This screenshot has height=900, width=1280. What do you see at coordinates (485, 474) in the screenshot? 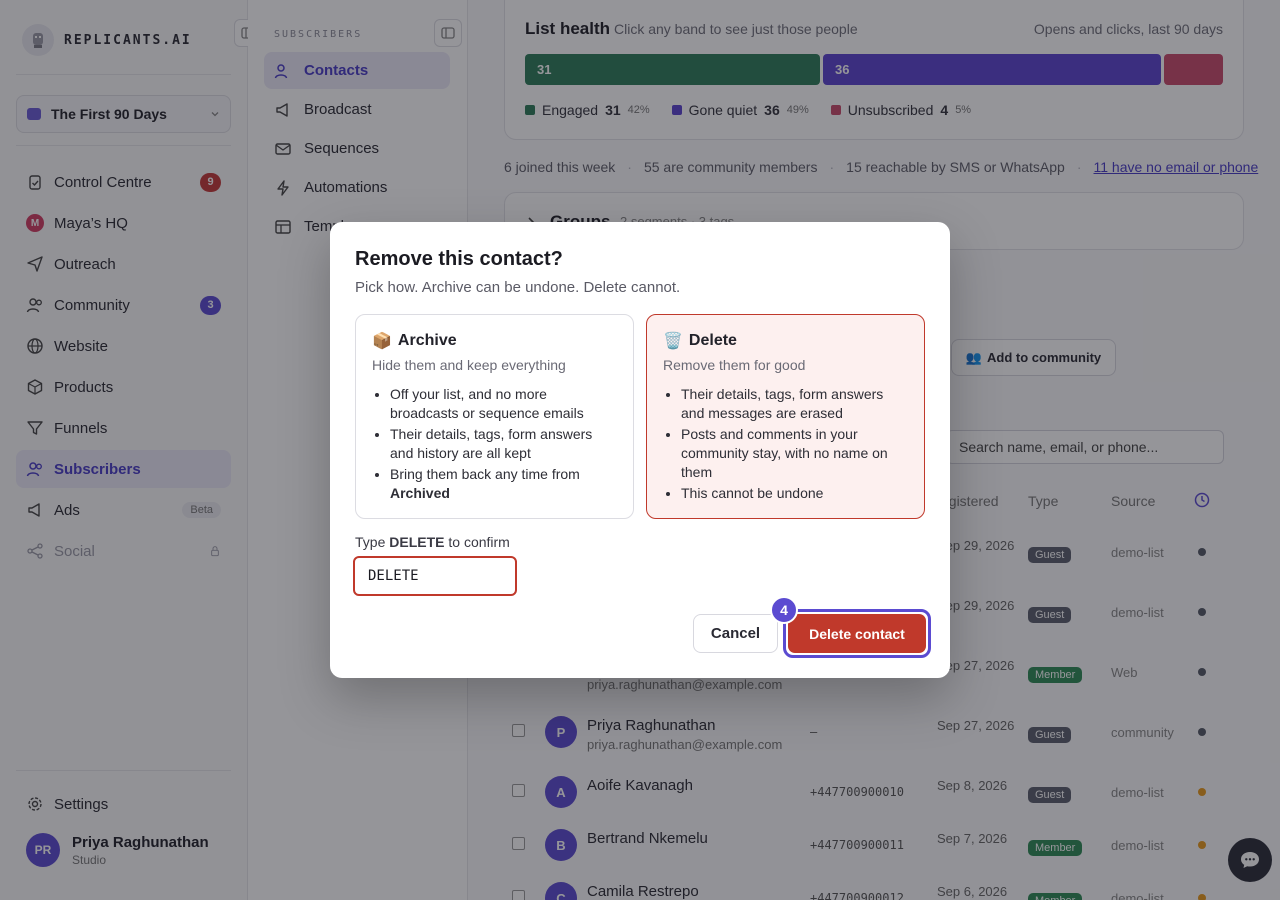
I see `list-item-text: Bring them back any time from` at bounding box center [485, 474].